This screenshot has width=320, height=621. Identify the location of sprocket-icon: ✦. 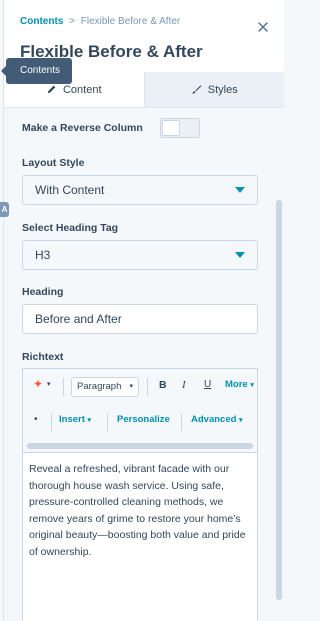
(38, 384).